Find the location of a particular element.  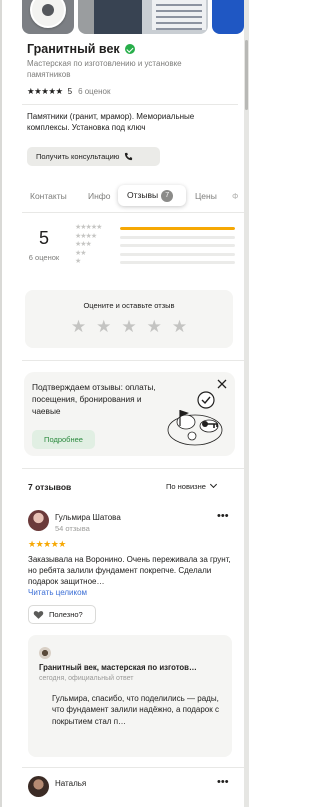

distribution-bar-fill is located at coordinates (177, 228).